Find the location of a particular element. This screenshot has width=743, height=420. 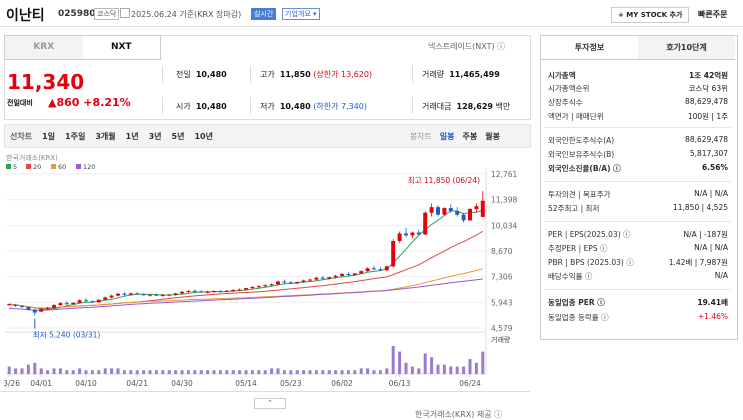

invest-row: 동일업종 등락률 ⓘ +1.46% is located at coordinates (638, 317).